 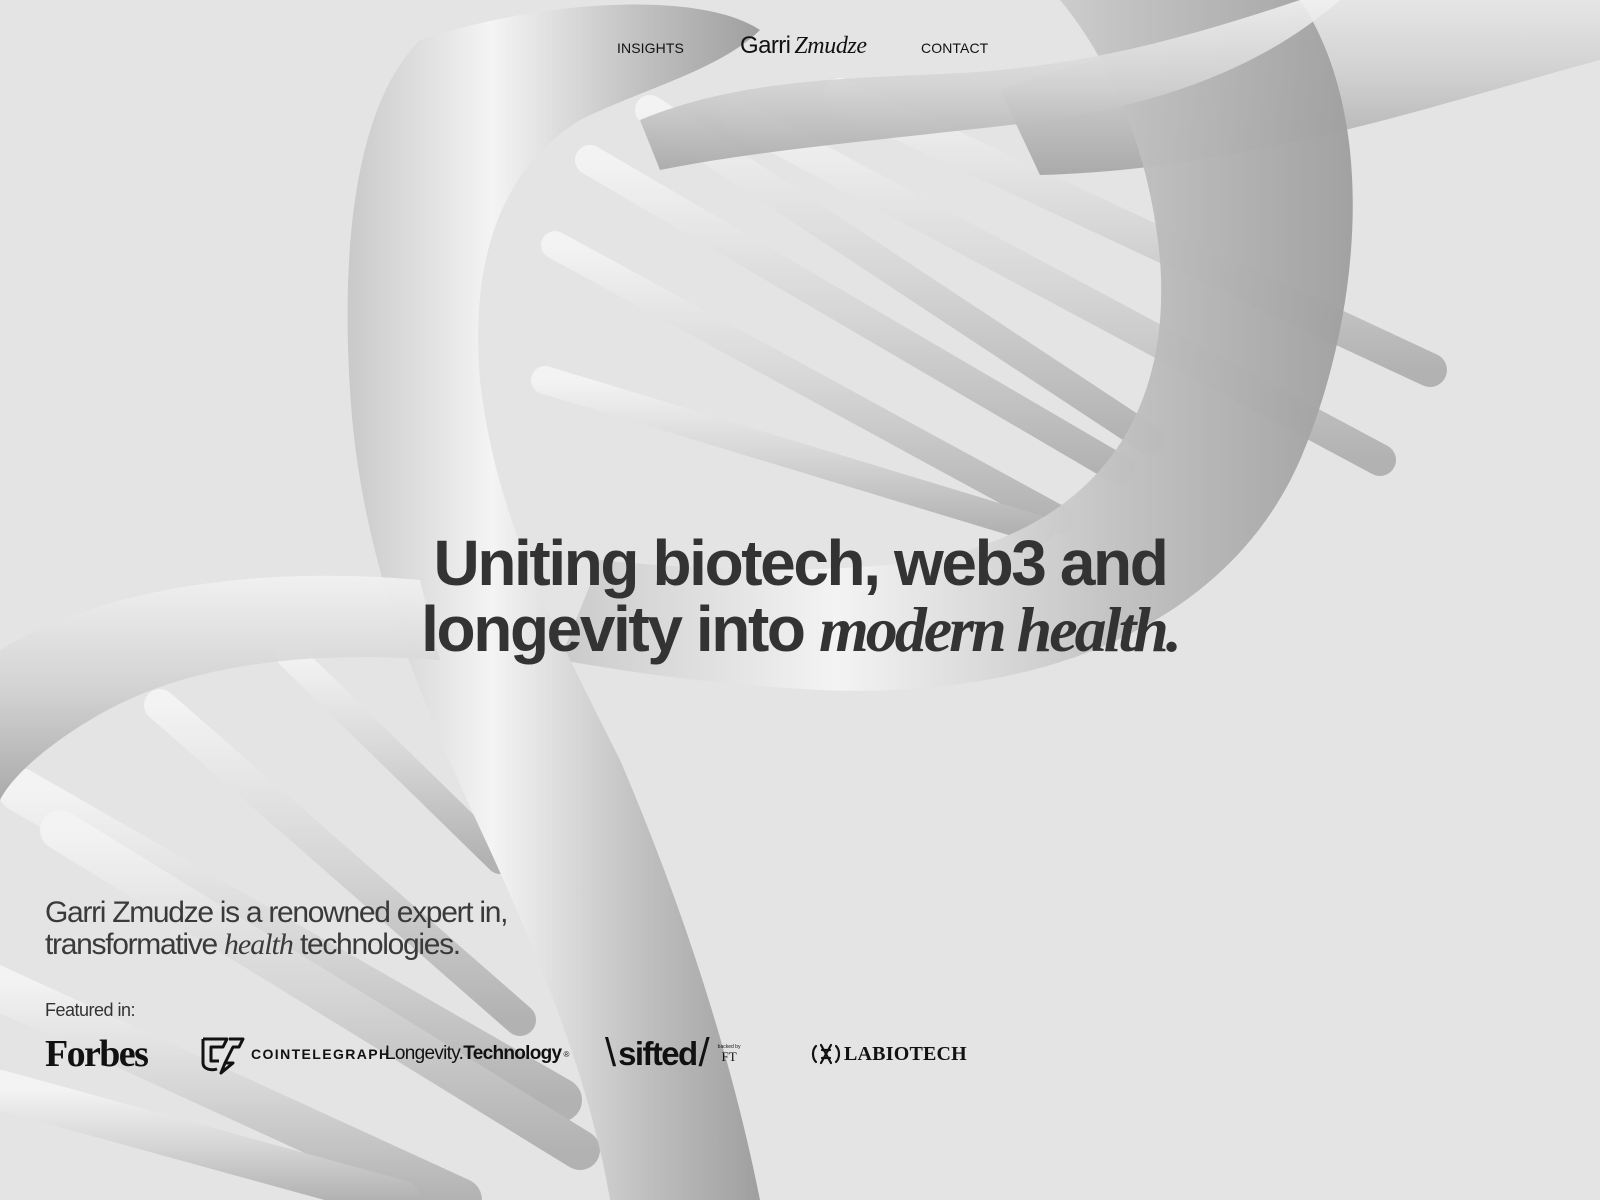 I want to click on sifted-wordmark: sifted, so click(x=658, y=1053).